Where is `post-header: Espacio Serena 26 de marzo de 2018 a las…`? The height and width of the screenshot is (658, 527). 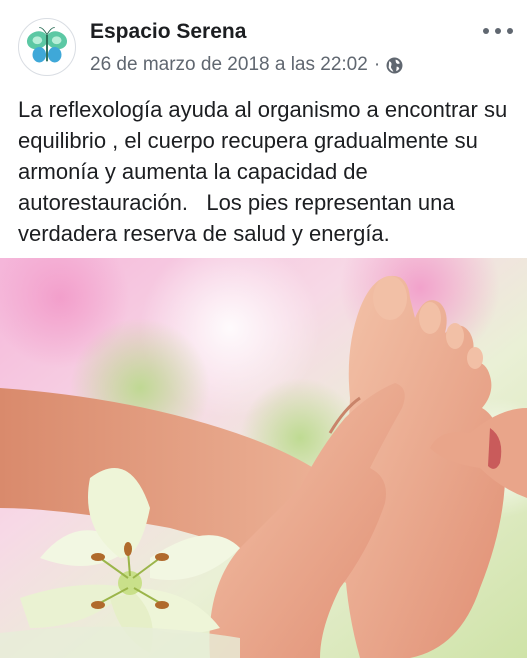
post-header: Espacio Serena 26 de marzo de 2018 a las… is located at coordinates (263, 45).